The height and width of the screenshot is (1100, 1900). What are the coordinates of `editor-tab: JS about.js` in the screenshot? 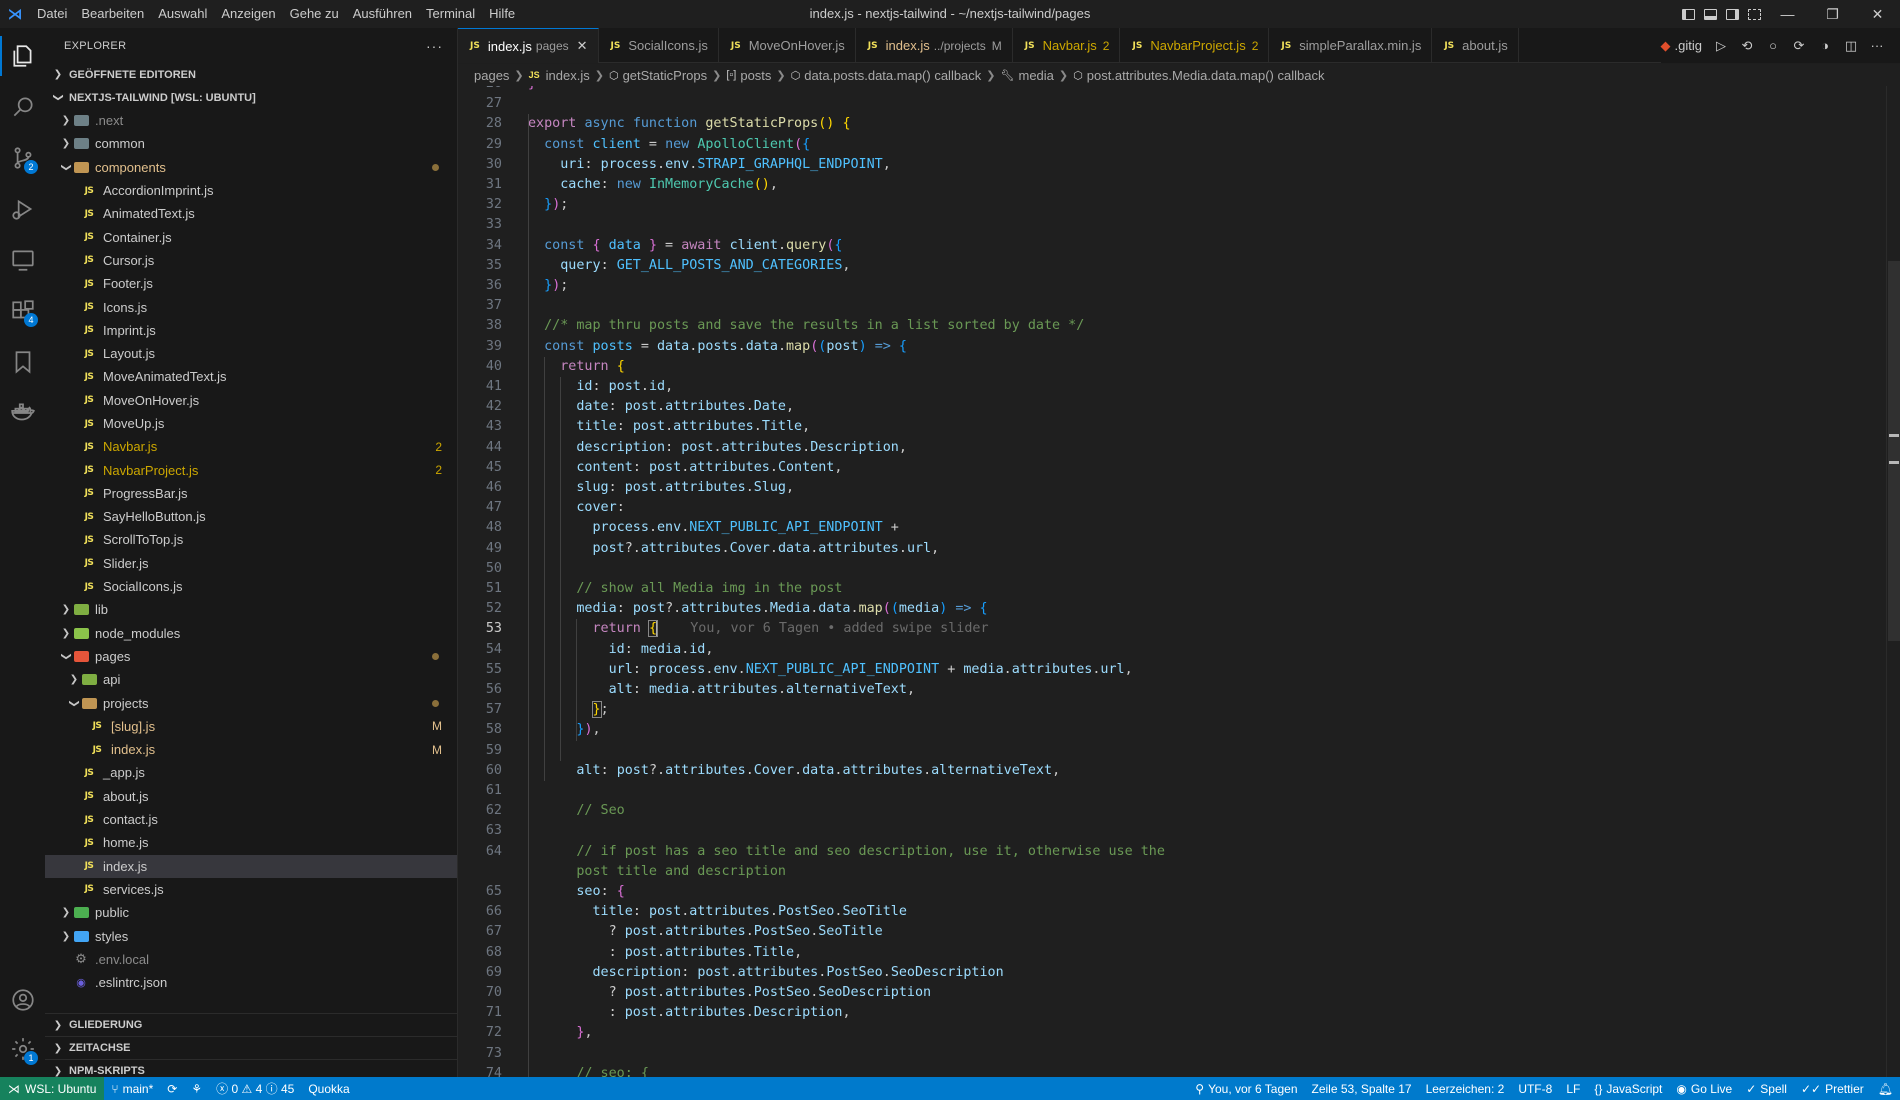 It's located at (1475, 45).